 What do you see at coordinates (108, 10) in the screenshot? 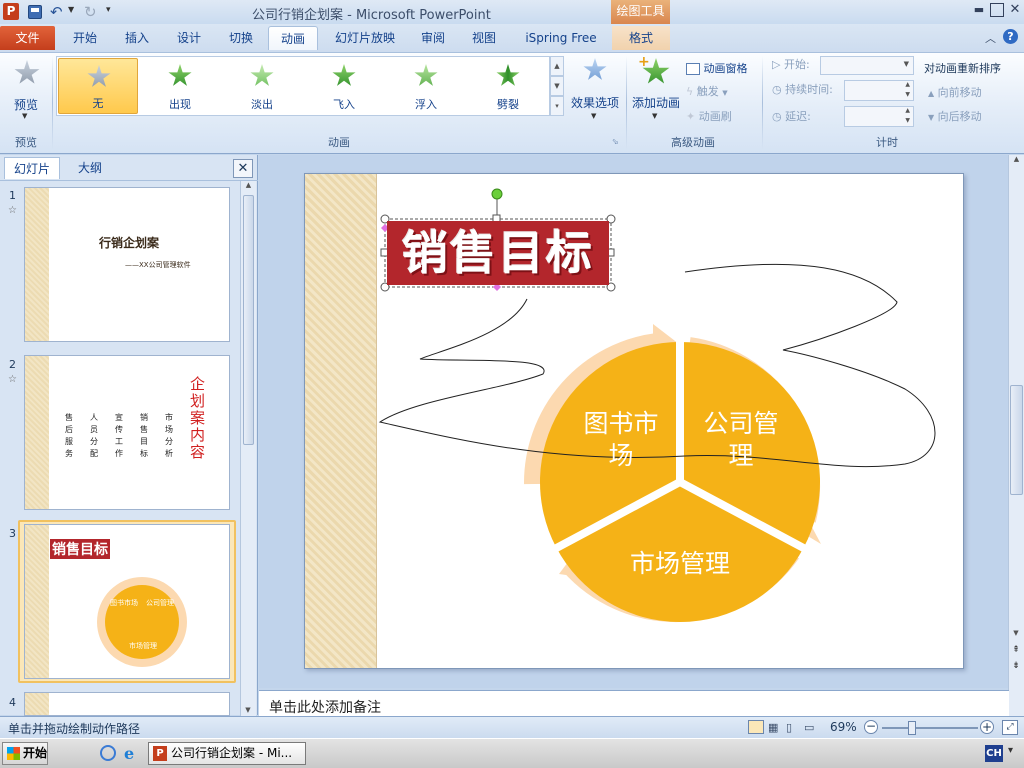
I see `customize-toolbar-icon: ▾` at bounding box center [108, 10].